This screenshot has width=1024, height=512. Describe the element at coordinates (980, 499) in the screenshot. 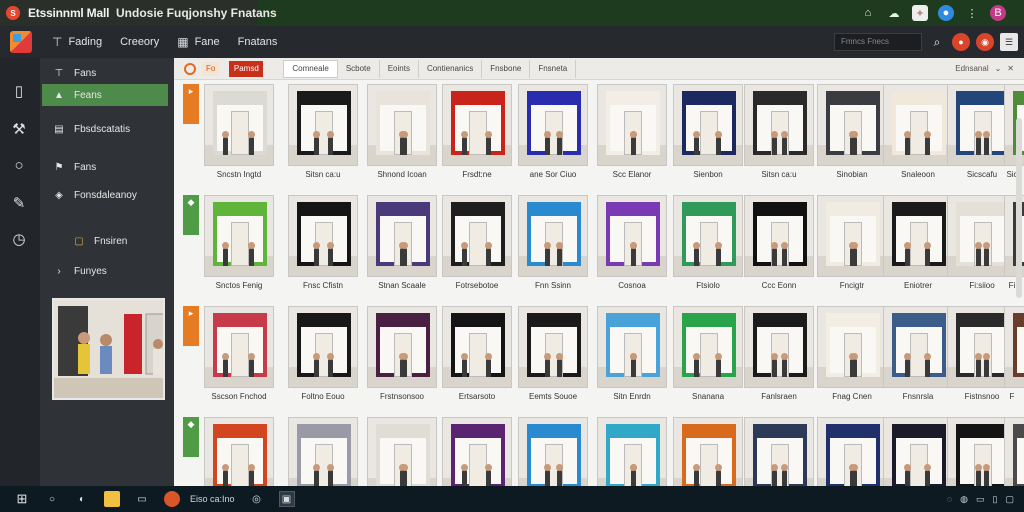

I see `display-icon: ▭` at that location.